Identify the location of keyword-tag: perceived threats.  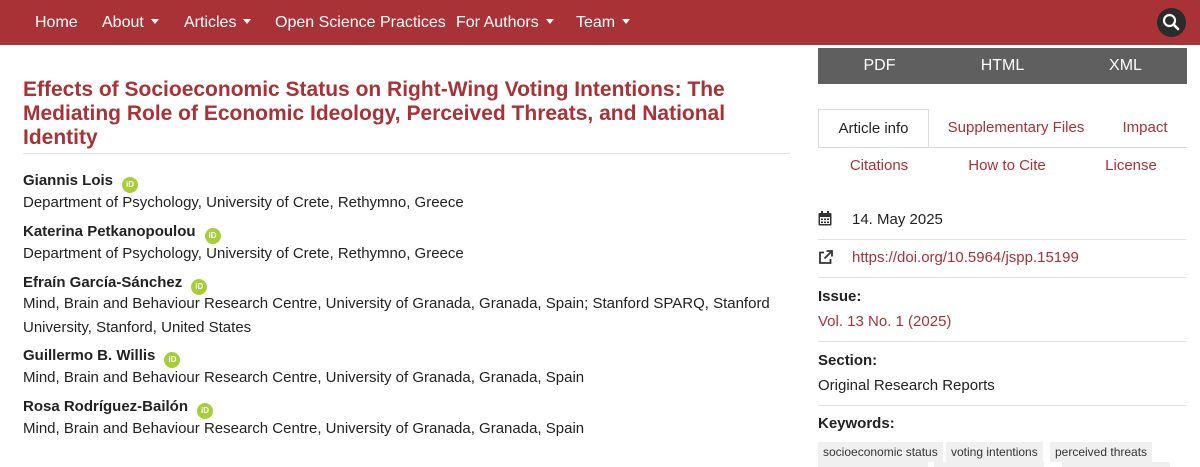
(1101, 452).